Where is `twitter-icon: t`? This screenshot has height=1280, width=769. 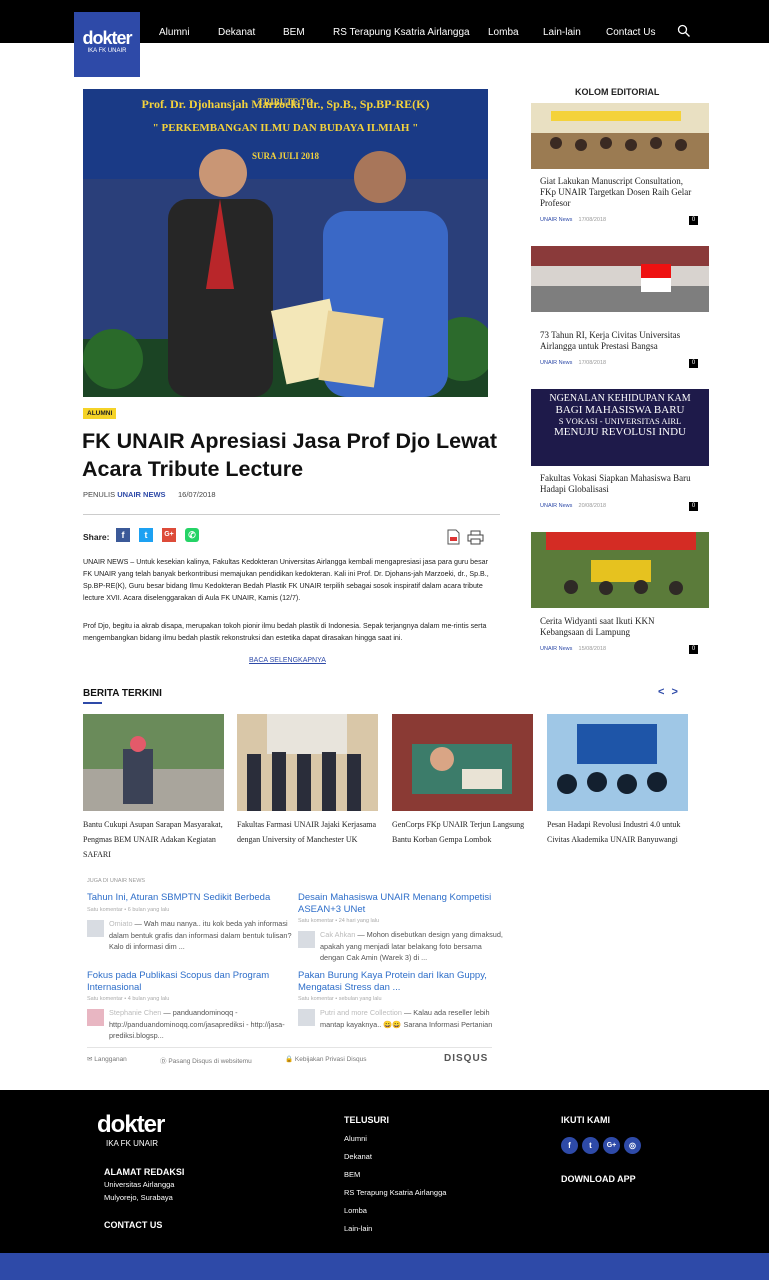
twitter-icon: t is located at coordinates (590, 1145).